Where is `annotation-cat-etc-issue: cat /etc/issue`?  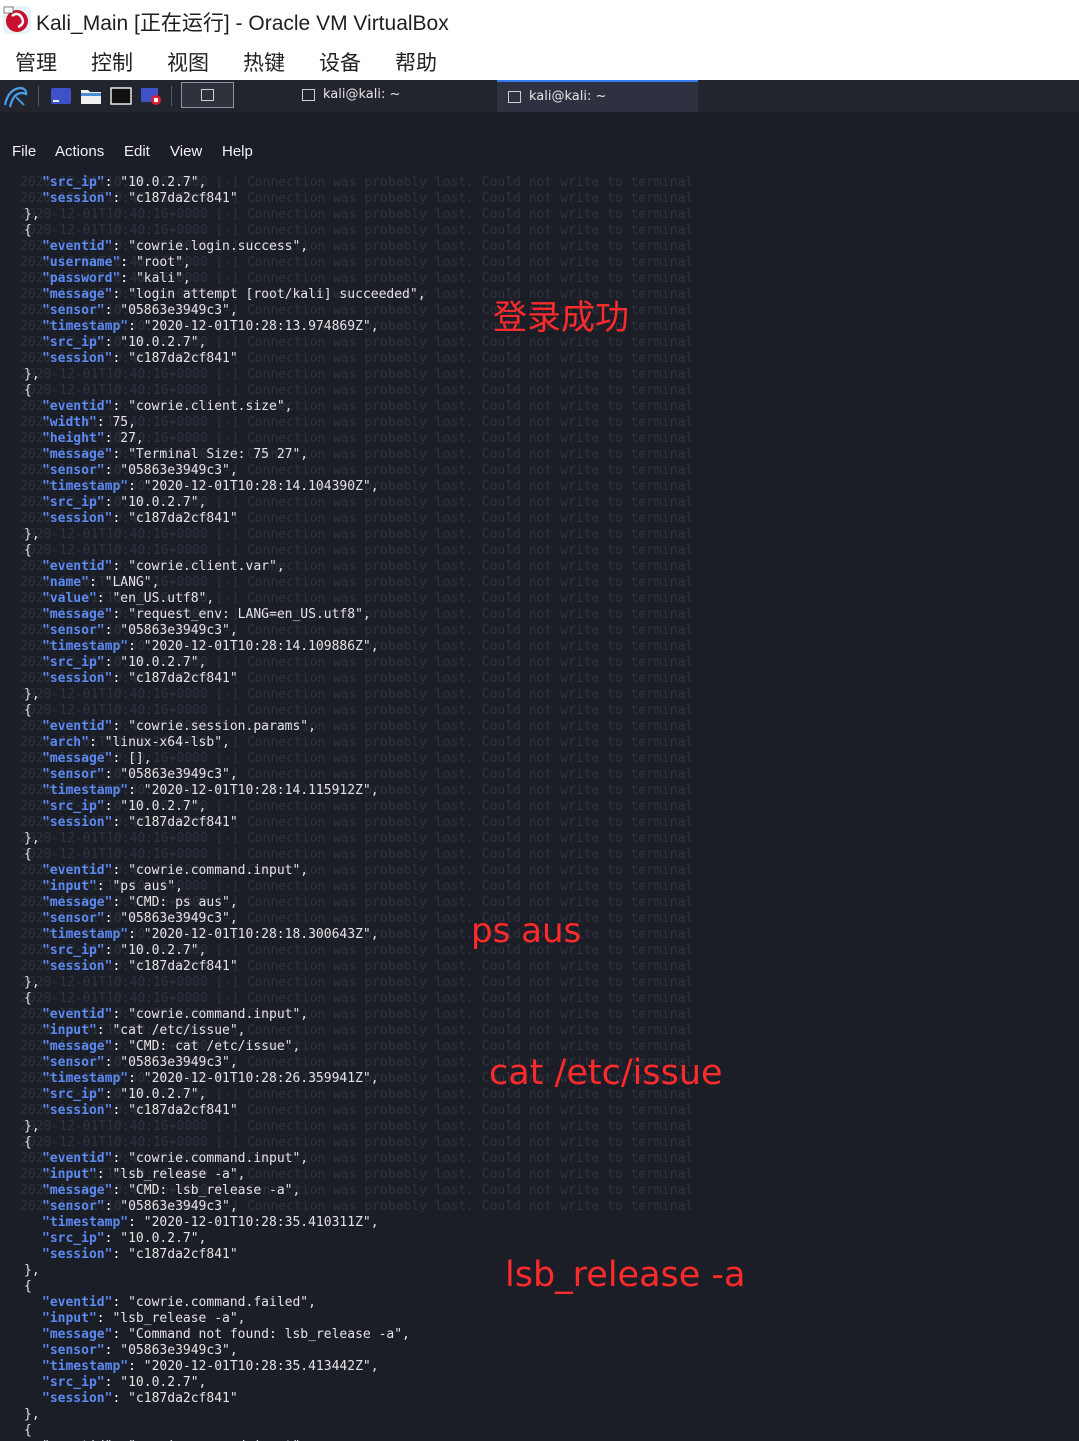 annotation-cat-etc-issue: cat /etc/issue is located at coordinates (606, 1073).